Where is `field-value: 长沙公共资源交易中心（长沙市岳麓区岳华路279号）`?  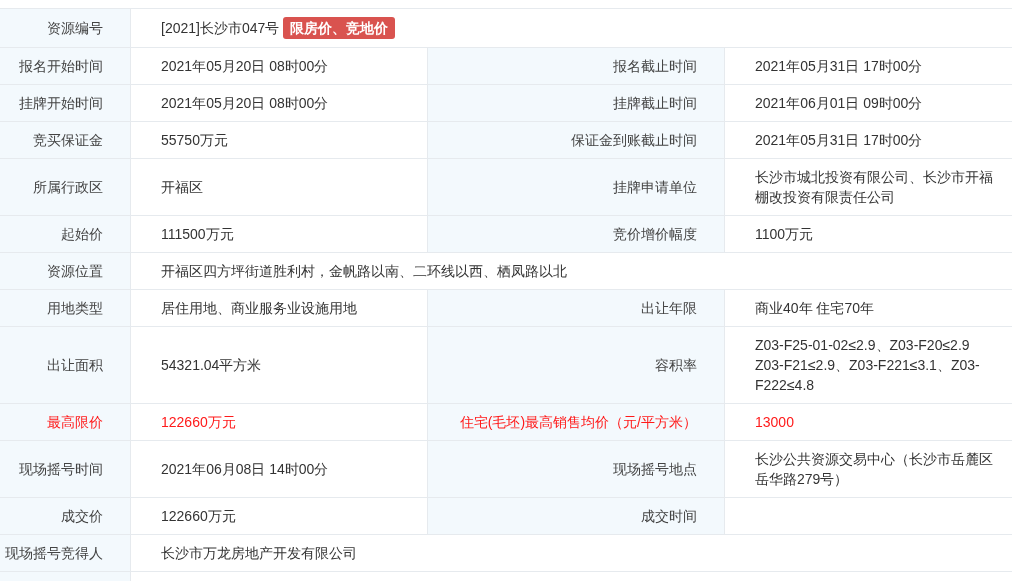 field-value: 长沙公共资源交易中心（长沙市岳麓区岳华路279号） is located at coordinates (868, 469).